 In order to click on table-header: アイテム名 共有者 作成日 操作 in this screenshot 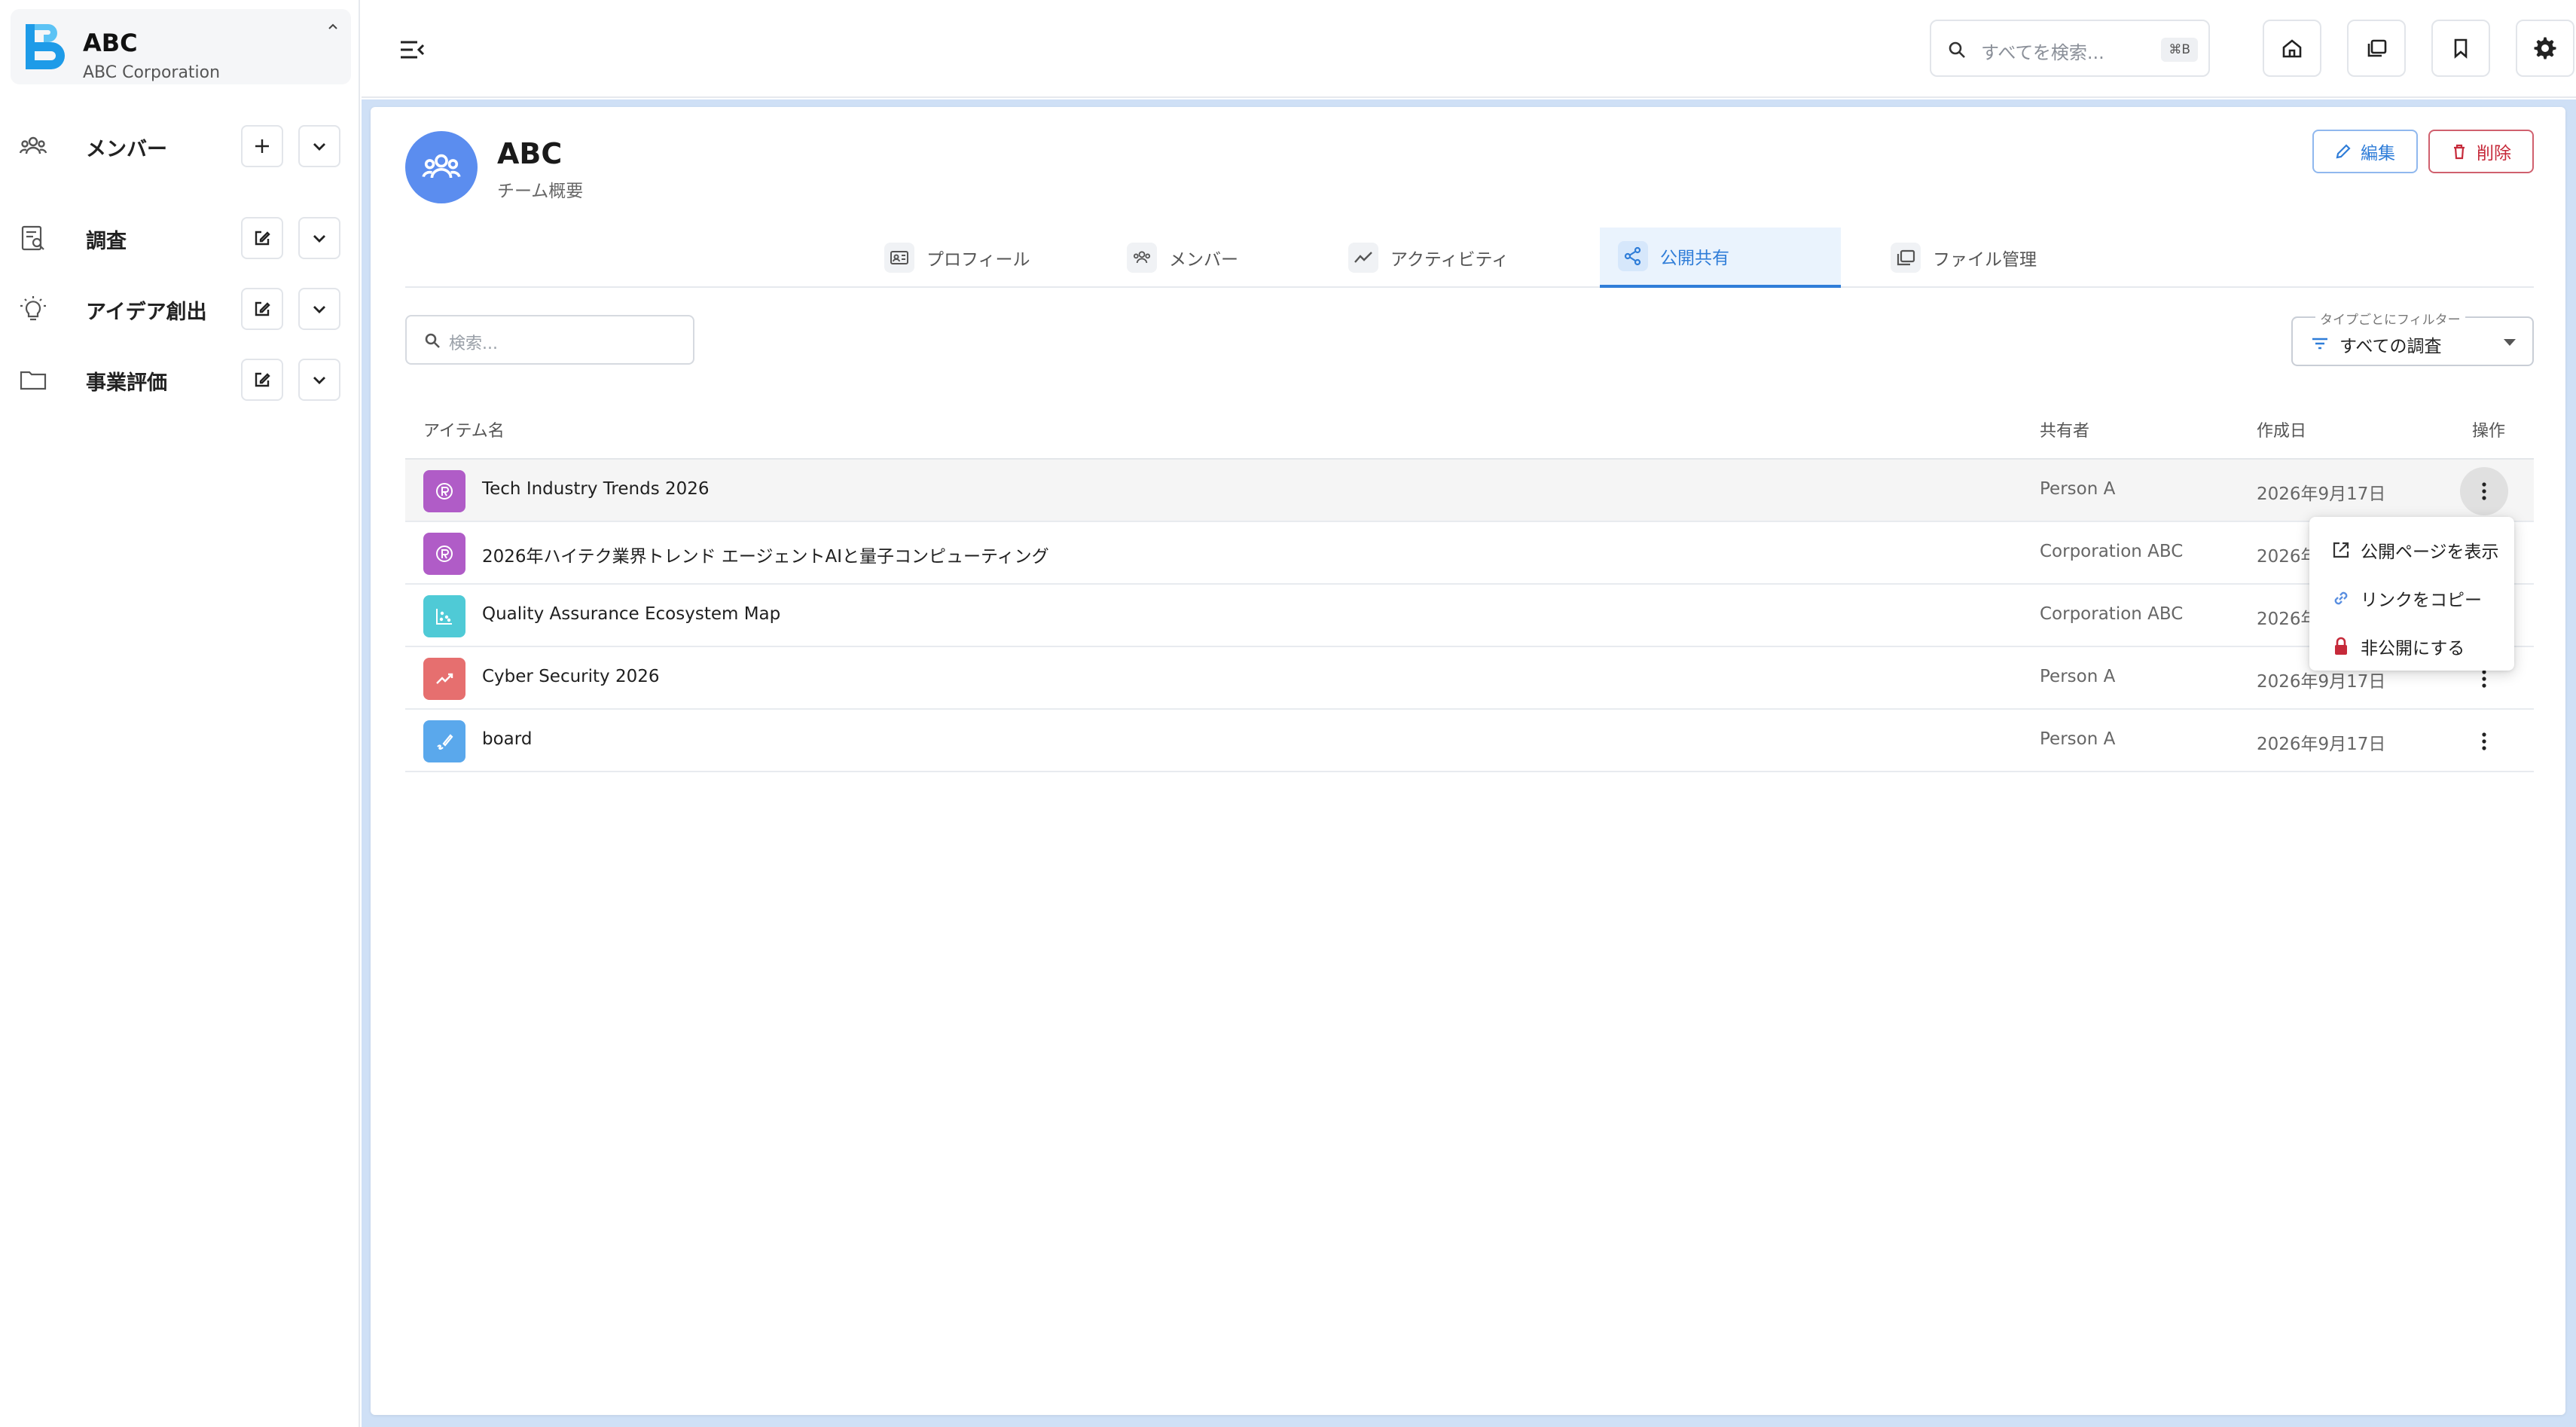, I will do `click(1469, 429)`.